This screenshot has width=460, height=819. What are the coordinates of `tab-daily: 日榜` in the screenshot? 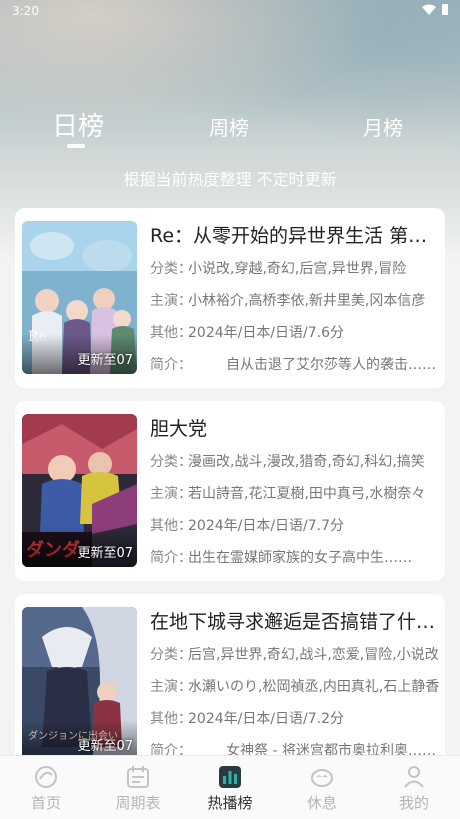 It's located at (78, 124).